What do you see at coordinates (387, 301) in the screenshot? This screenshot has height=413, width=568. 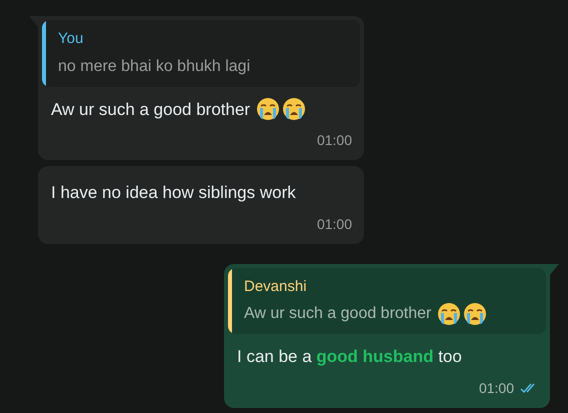 I see `quoted-message: Devanshi Aw ur such a good brother` at bounding box center [387, 301].